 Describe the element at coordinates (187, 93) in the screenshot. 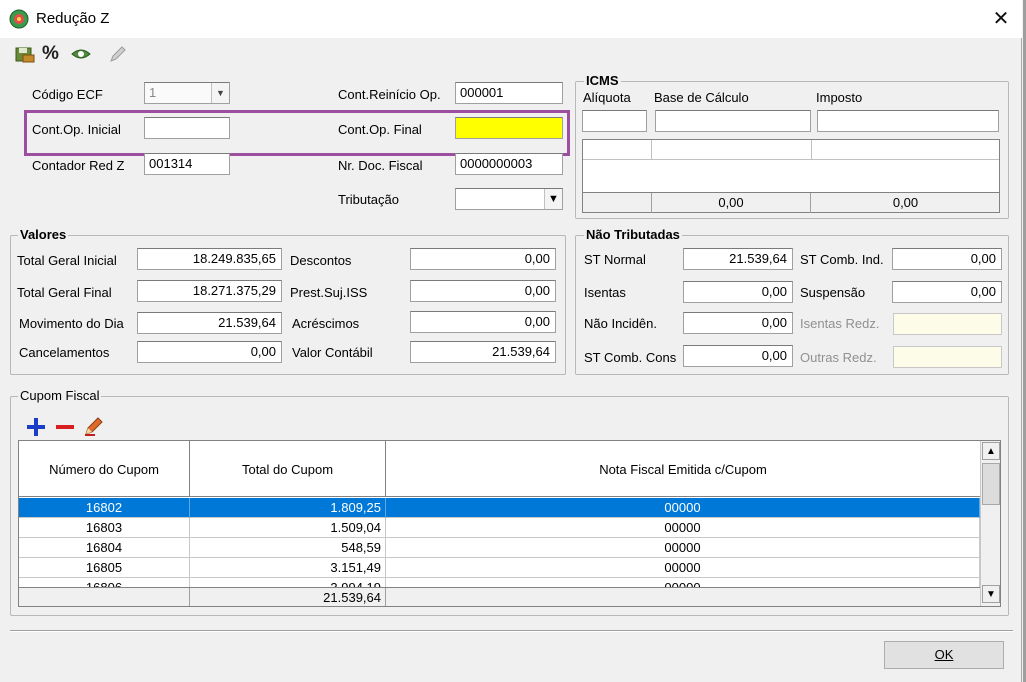

I see `codigo-ecf-combo: 1 ▼` at that location.